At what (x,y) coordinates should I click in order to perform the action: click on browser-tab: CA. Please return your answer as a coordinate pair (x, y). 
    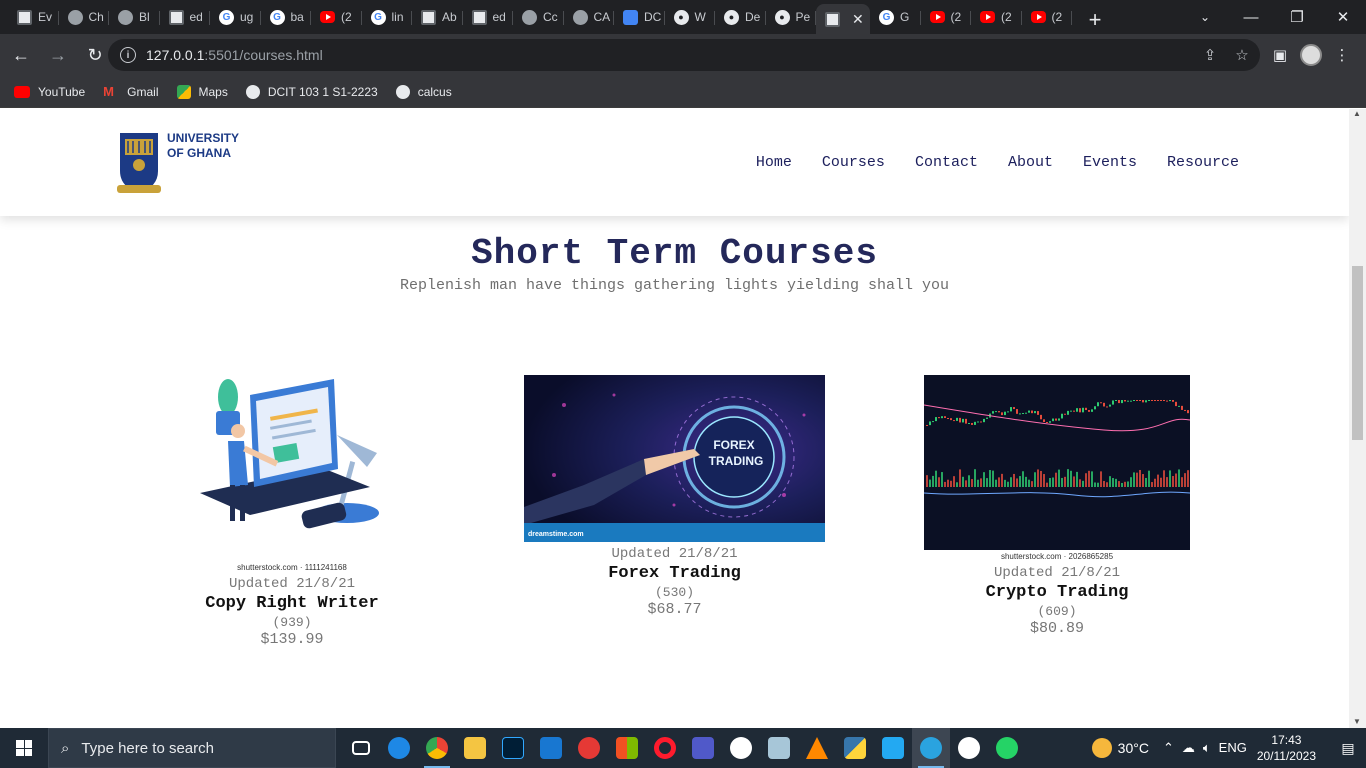
    Looking at the image, I should click on (589, 17).